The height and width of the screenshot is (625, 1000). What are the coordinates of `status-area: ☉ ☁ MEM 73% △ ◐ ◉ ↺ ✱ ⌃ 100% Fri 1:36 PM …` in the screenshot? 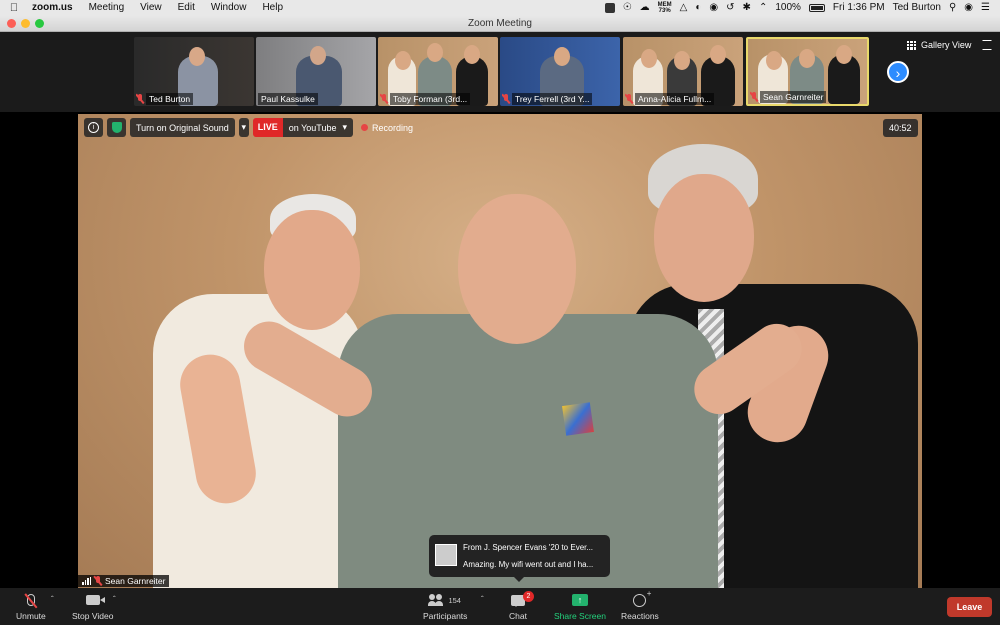 It's located at (802, 8).